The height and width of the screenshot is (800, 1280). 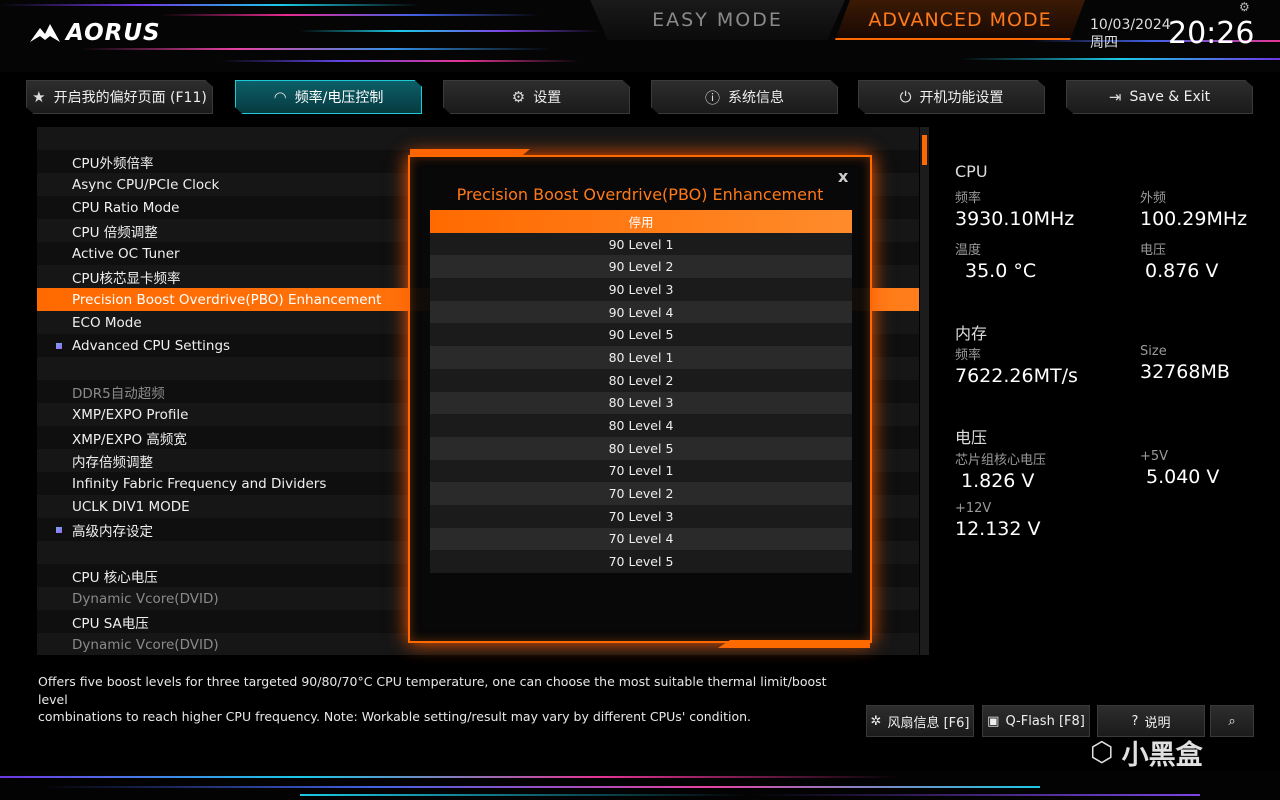 What do you see at coordinates (115, 232) in the screenshot?
I see `list-item-label: CPU 倍频调整` at bounding box center [115, 232].